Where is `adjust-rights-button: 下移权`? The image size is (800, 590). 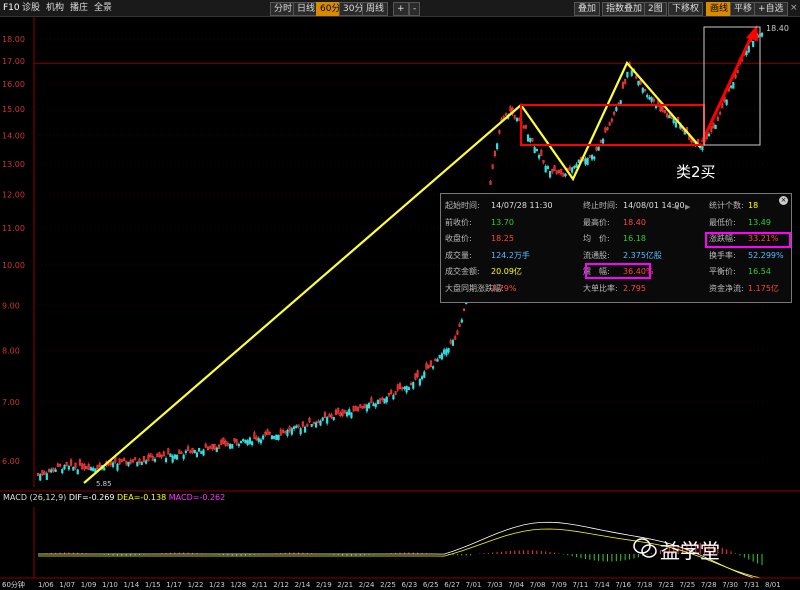
adjust-rights-button: 下移权 is located at coordinates (686, 9).